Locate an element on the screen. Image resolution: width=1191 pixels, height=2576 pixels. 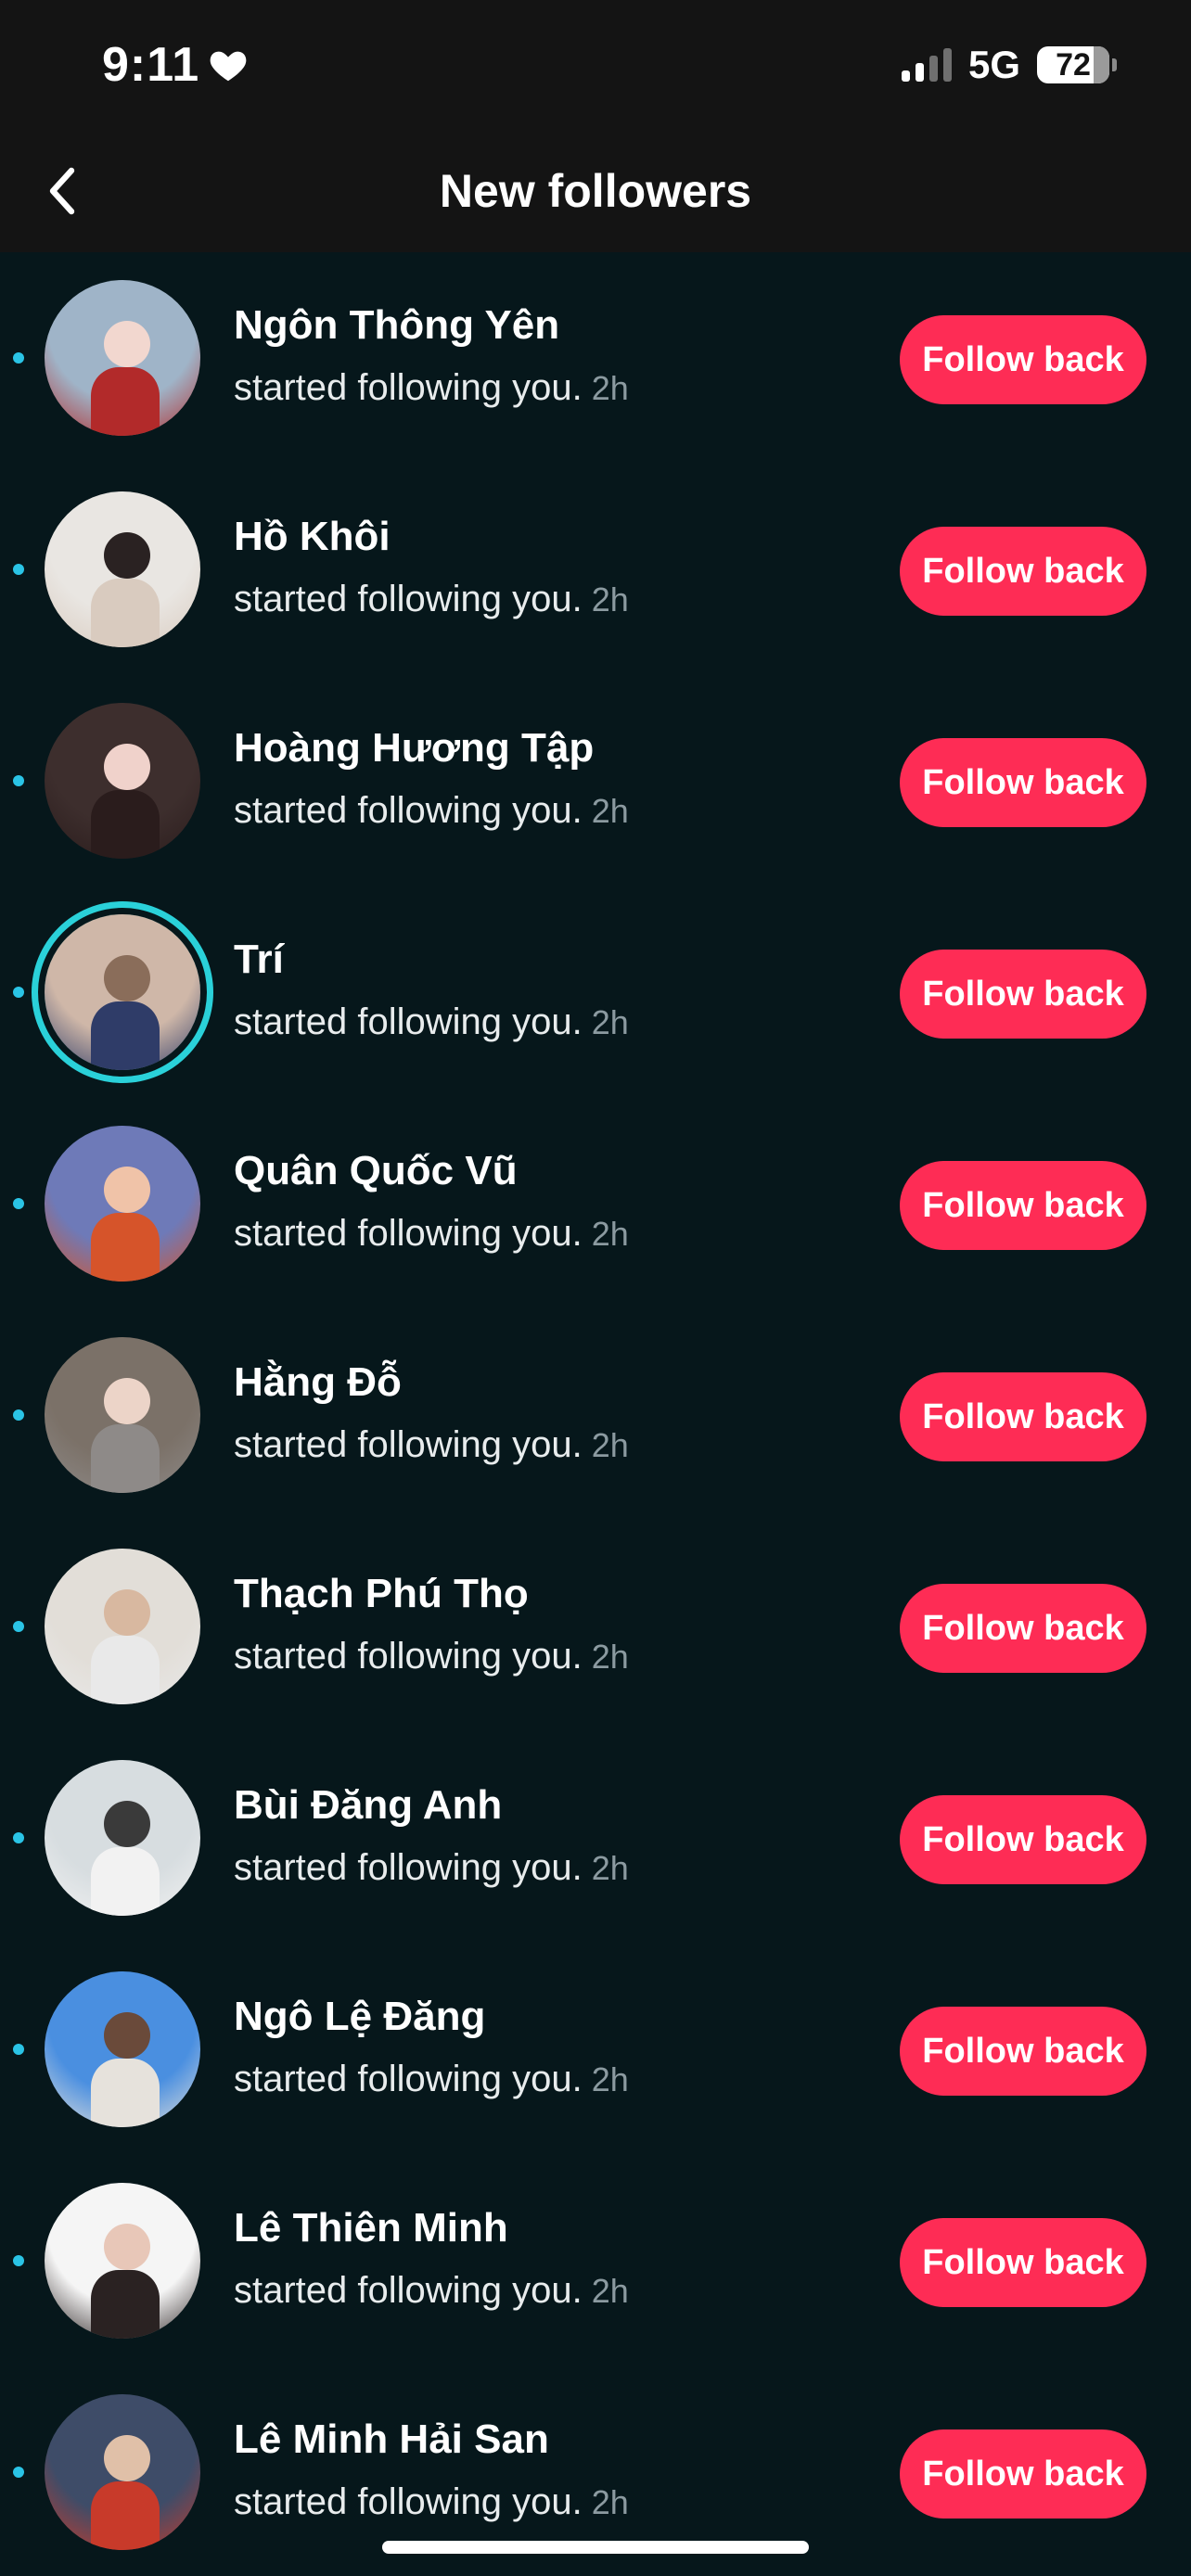
heart-icon is located at coordinates (228, 66).